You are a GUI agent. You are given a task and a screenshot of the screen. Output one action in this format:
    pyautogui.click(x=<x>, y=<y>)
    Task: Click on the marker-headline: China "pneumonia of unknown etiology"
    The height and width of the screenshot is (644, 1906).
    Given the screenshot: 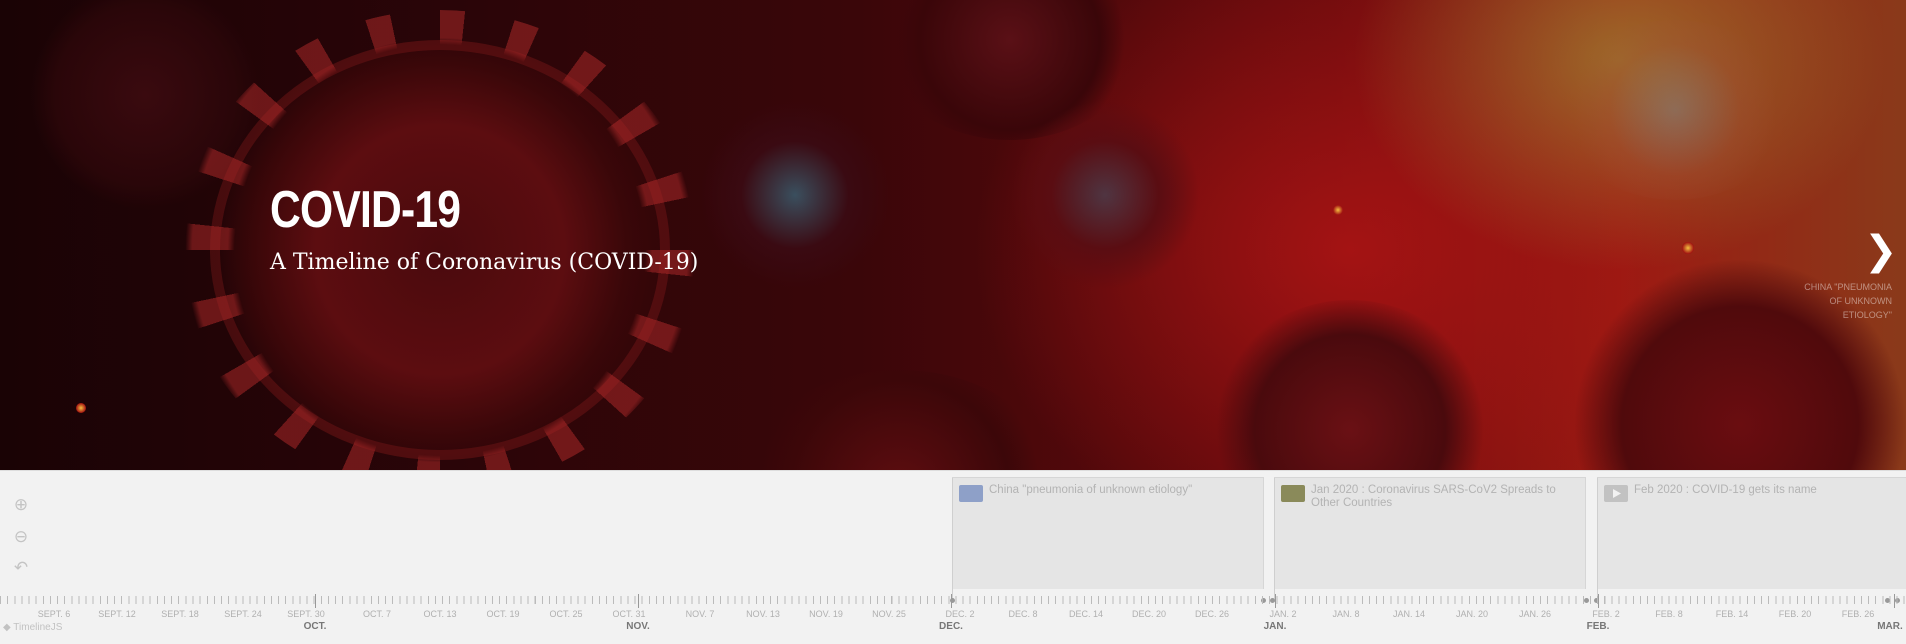 What is the action you would take?
    pyautogui.click(x=1091, y=490)
    